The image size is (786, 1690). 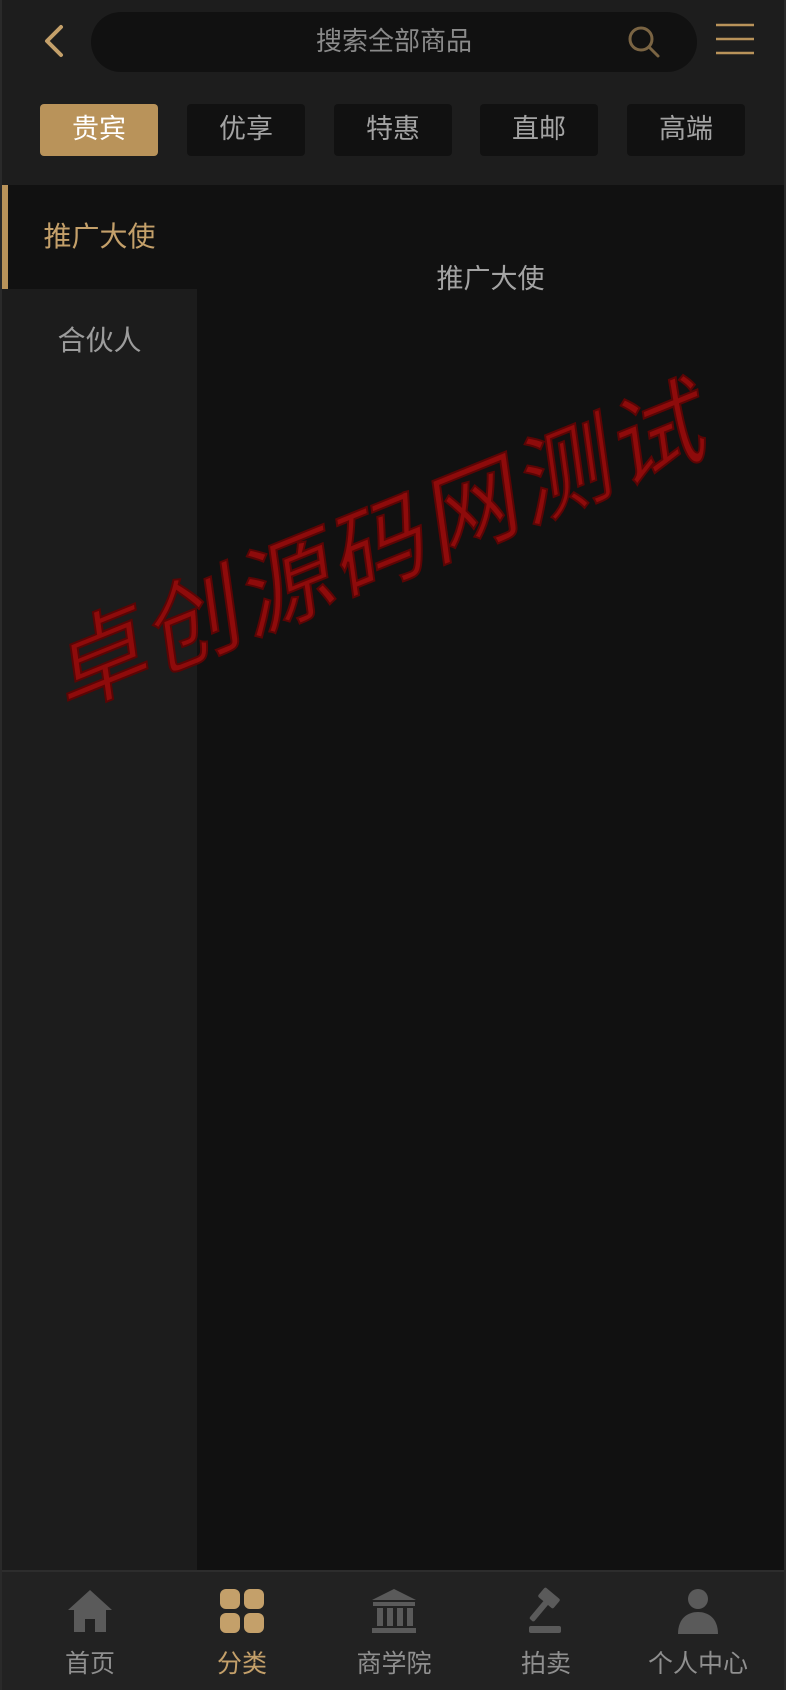 I want to click on back-button, so click(x=54, y=41).